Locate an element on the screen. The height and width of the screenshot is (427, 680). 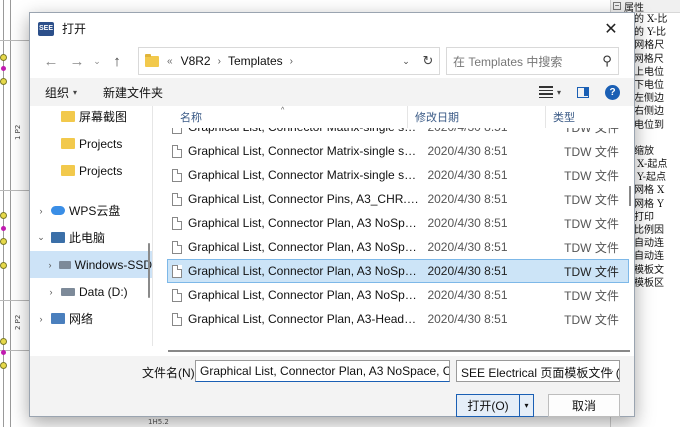
sidebar-item-1: Projects is located at coordinates (91, 143).